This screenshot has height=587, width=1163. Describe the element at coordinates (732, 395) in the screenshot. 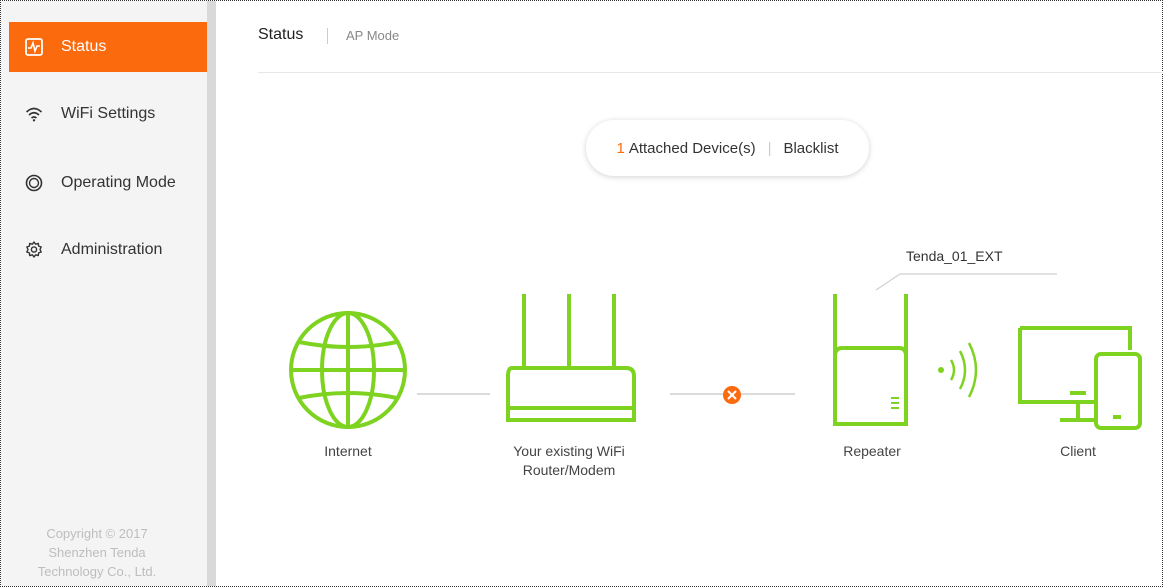

I see `disconnected-icon` at that location.